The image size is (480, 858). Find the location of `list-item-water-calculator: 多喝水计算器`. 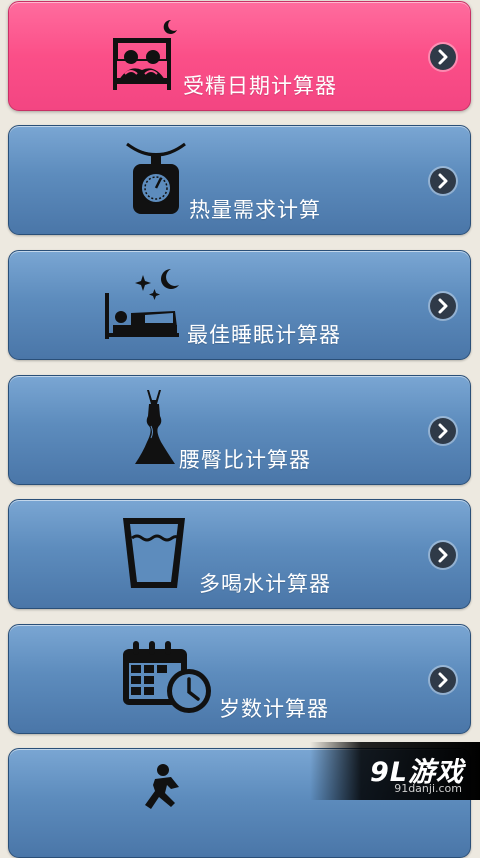

list-item-water-calculator: 多喝水计算器 is located at coordinates (239, 554).